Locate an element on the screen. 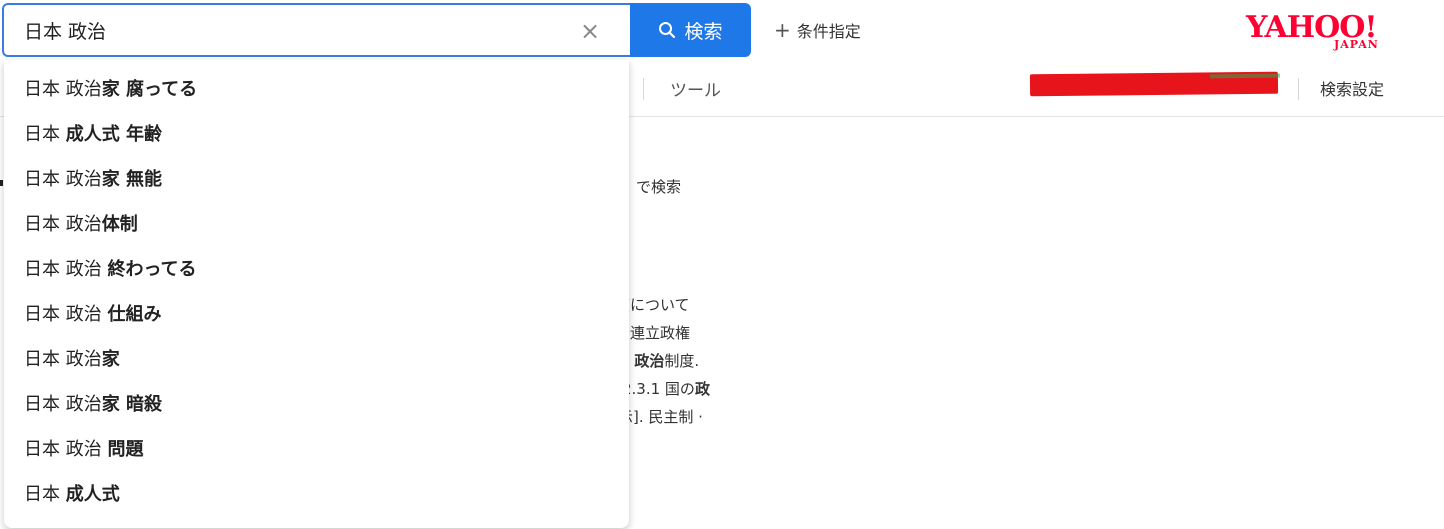 This screenshot has width=1444, height=529. search-icon is located at coordinates (667, 30).